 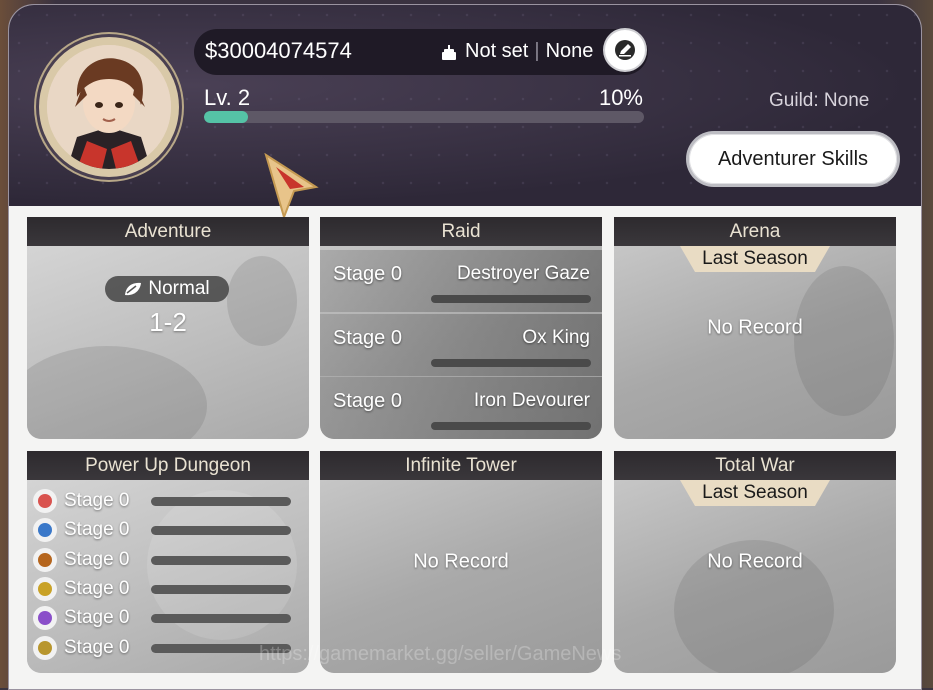 I want to click on xp-percent: 10%, so click(x=620, y=97).